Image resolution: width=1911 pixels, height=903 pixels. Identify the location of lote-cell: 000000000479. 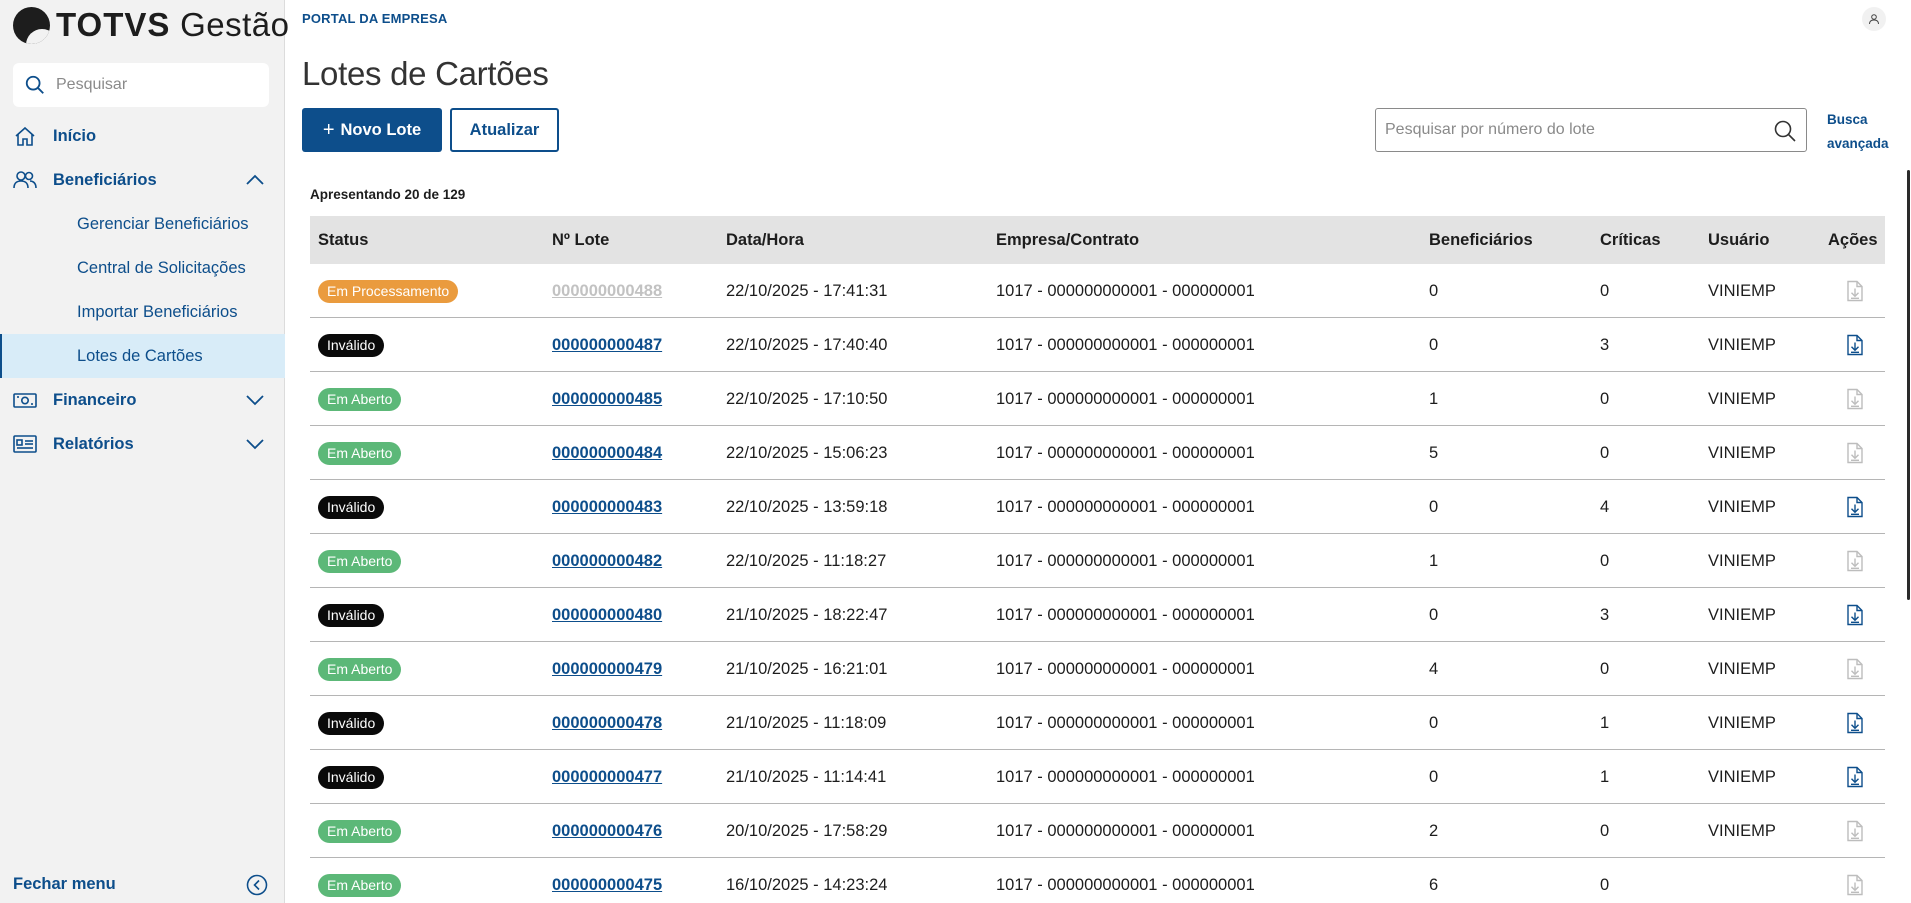
(607, 669).